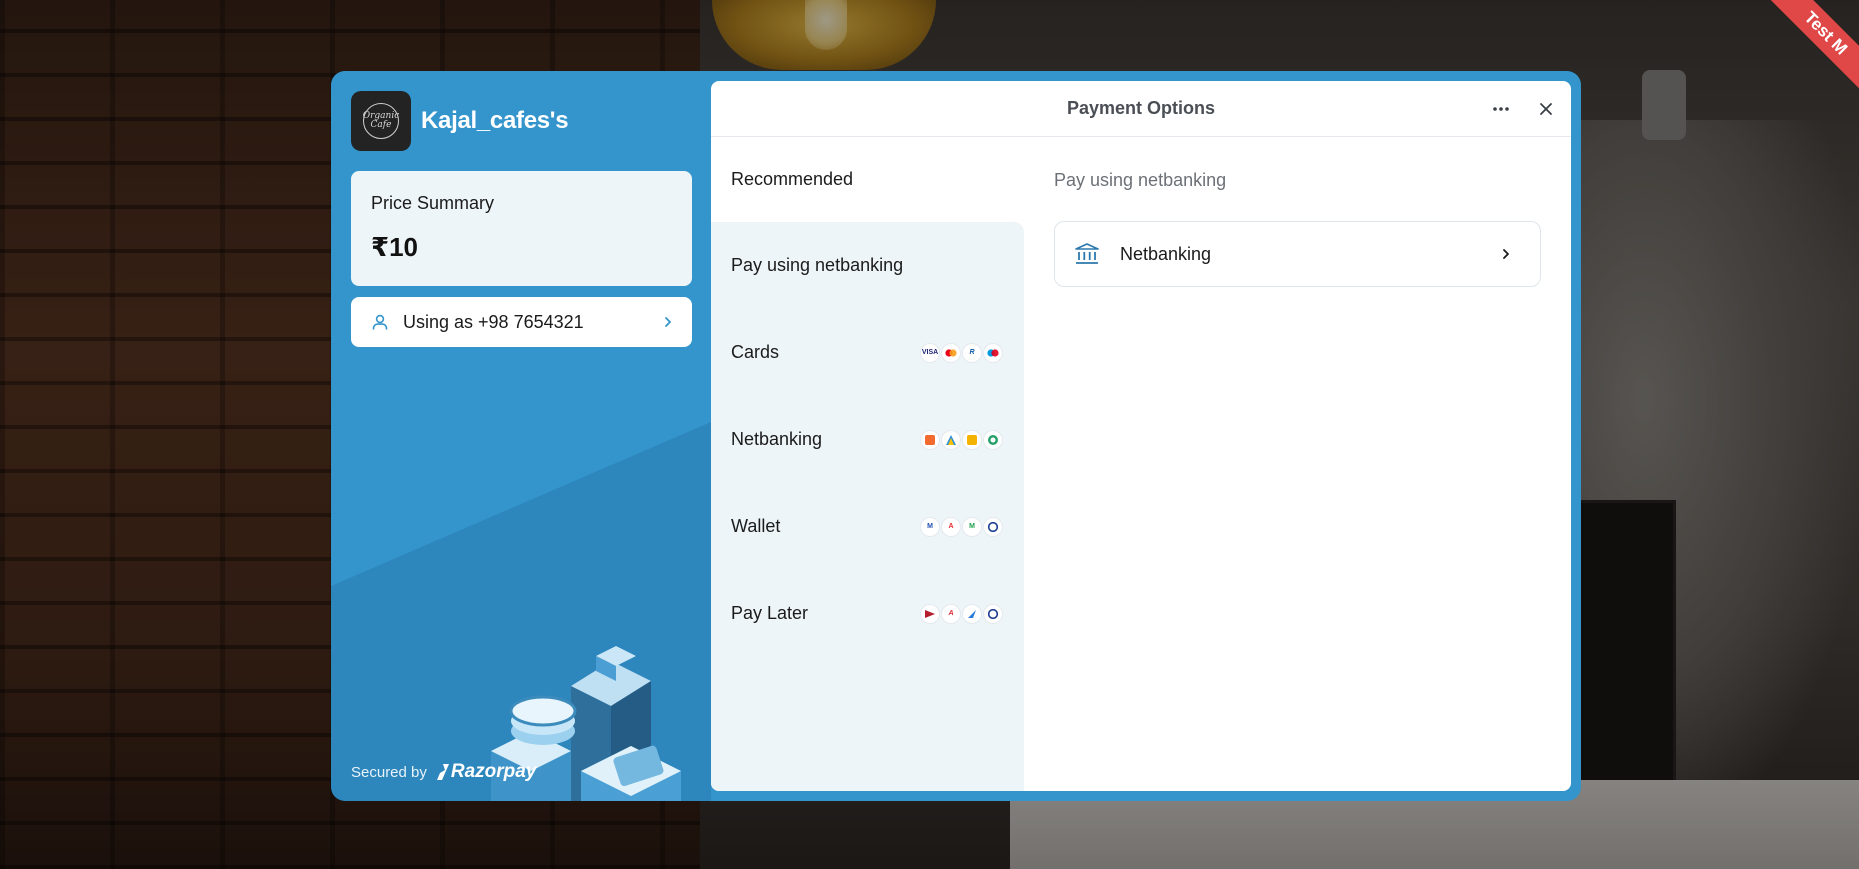  What do you see at coordinates (993, 526) in the screenshot?
I see `wallet-icon` at bounding box center [993, 526].